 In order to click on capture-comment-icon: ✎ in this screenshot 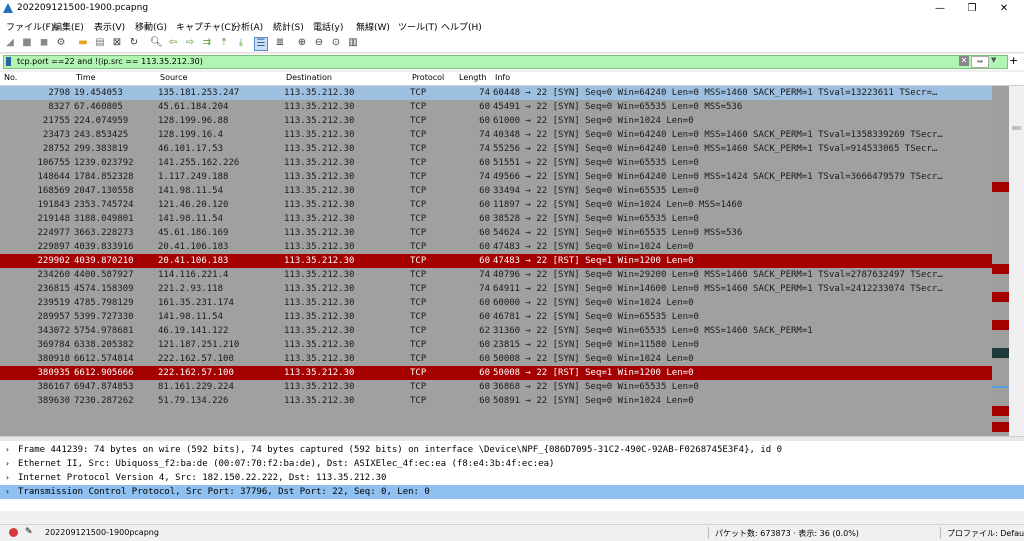, I will do `click(29, 532)`.